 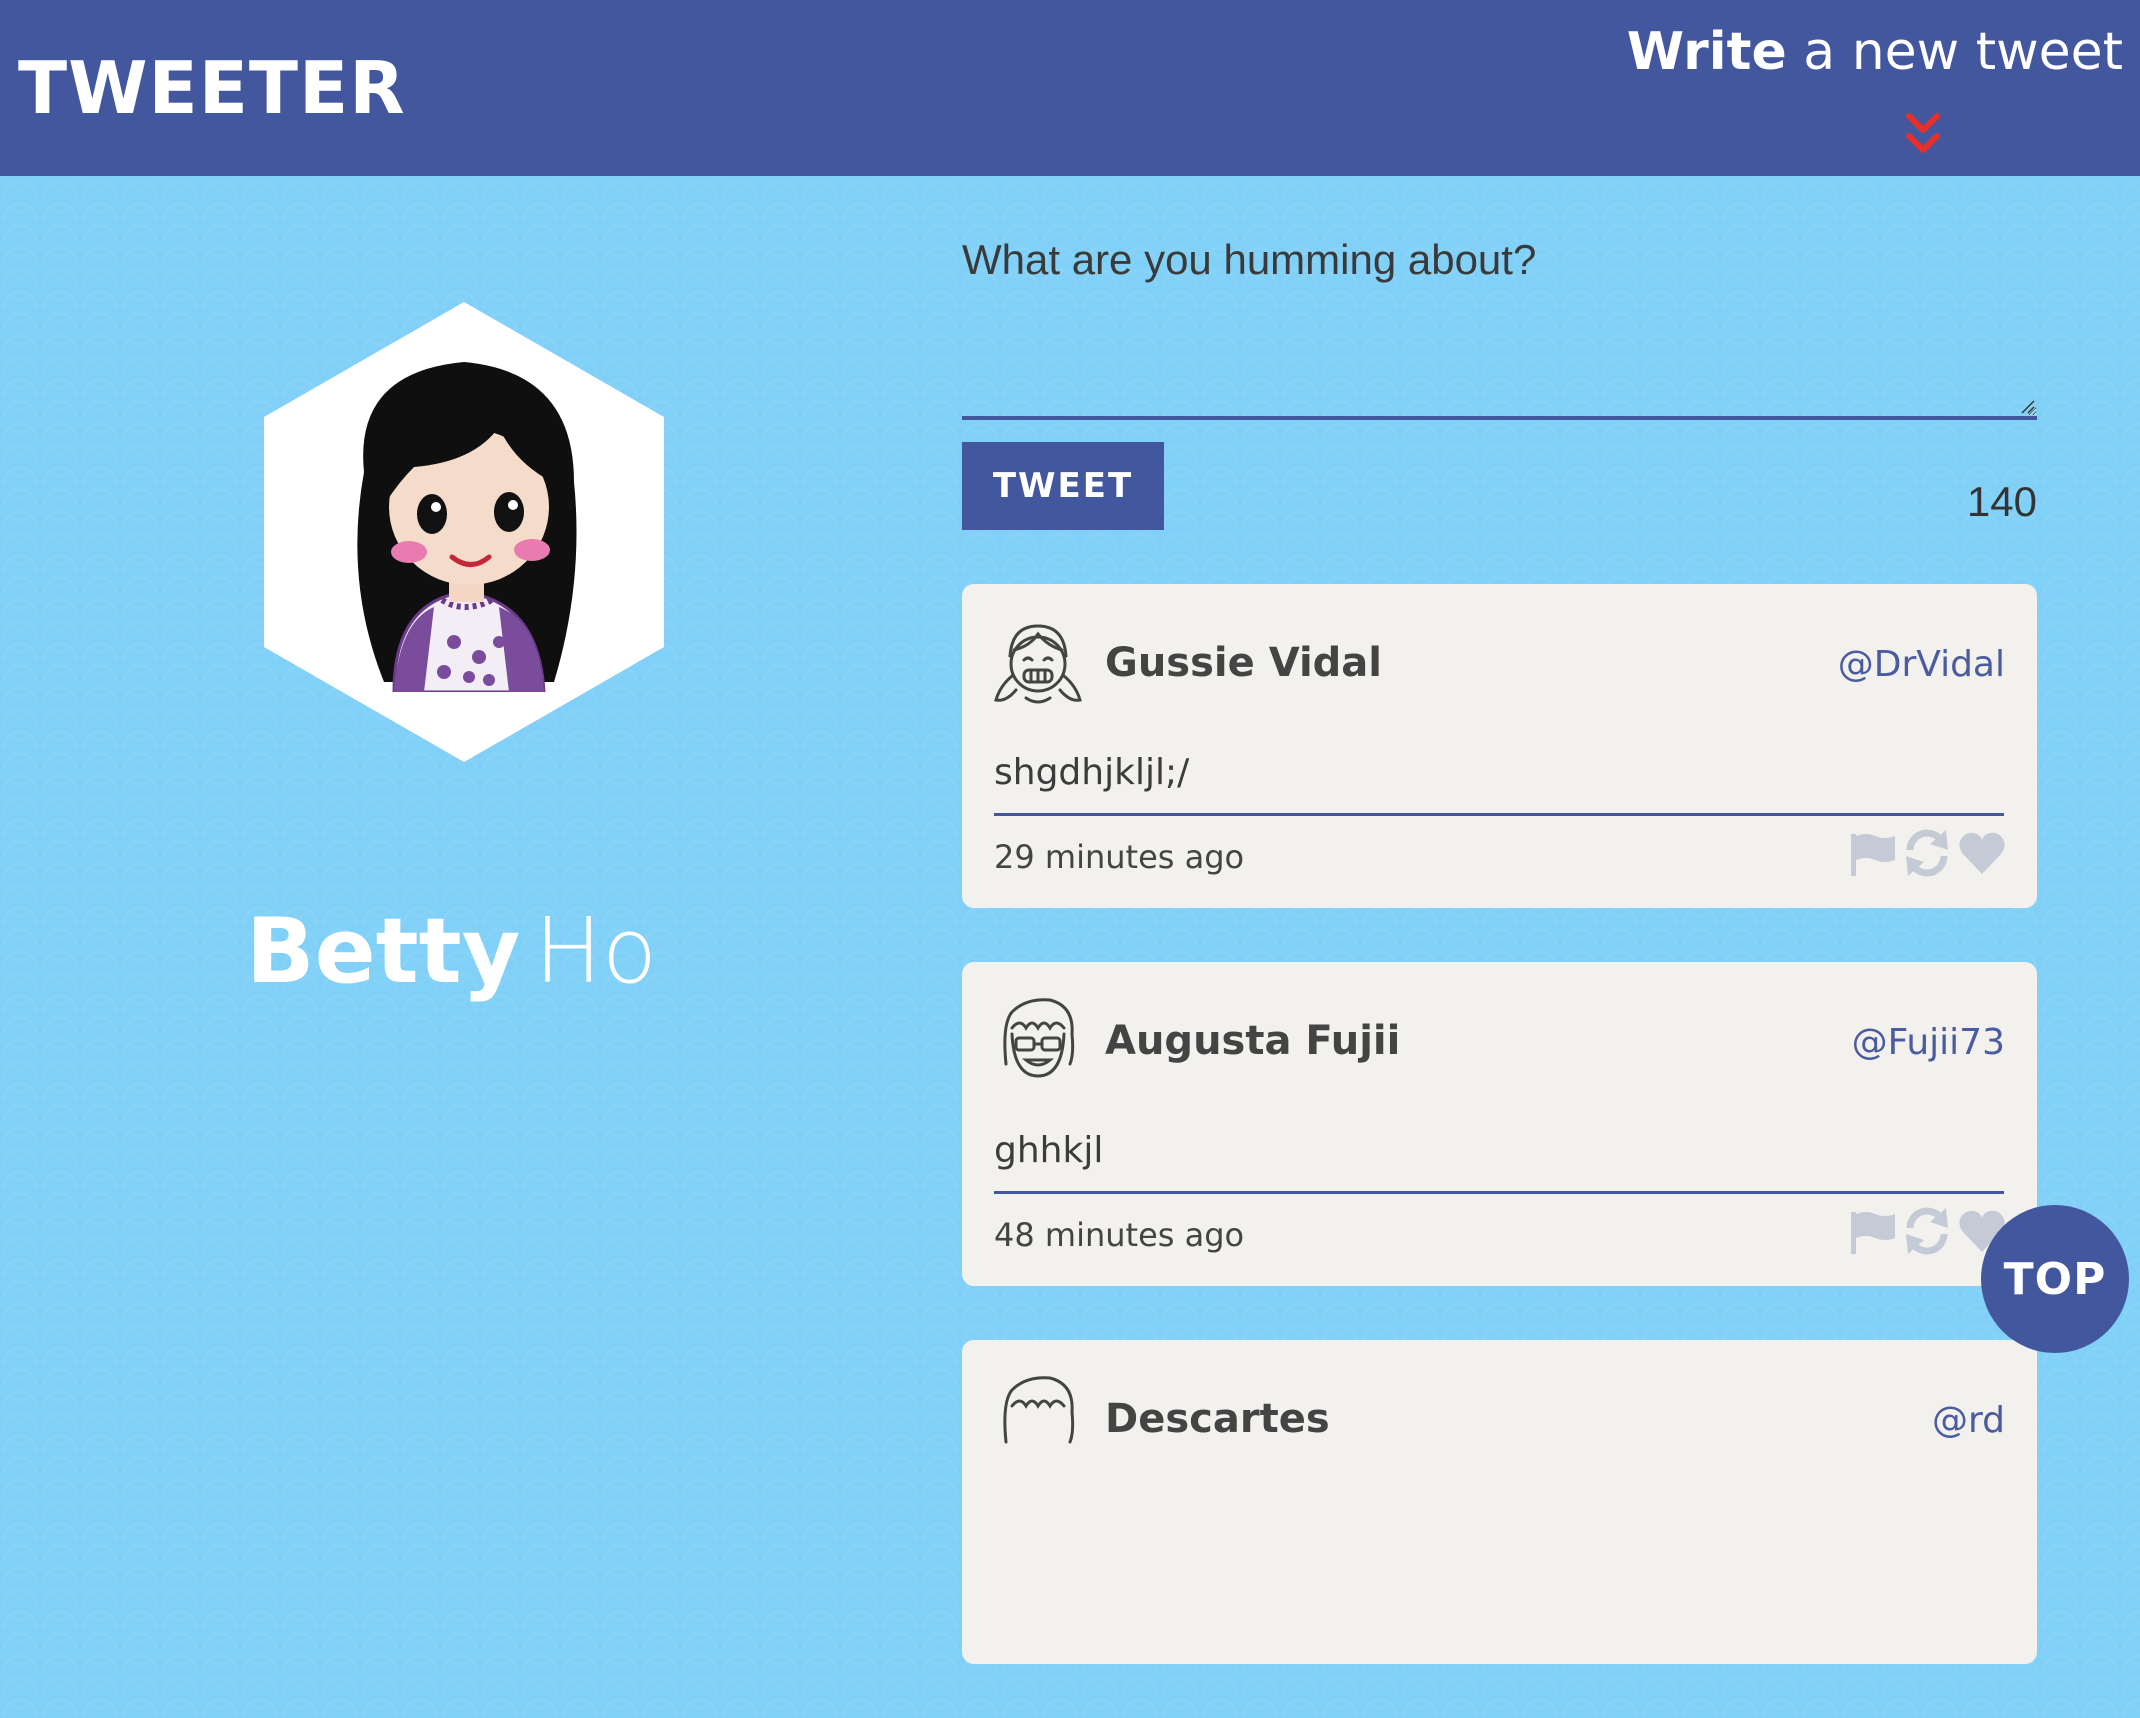 What do you see at coordinates (1039, 1038) in the screenshot?
I see `girl-sunglasses-avatar-icon` at bounding box center [1039, 1038].